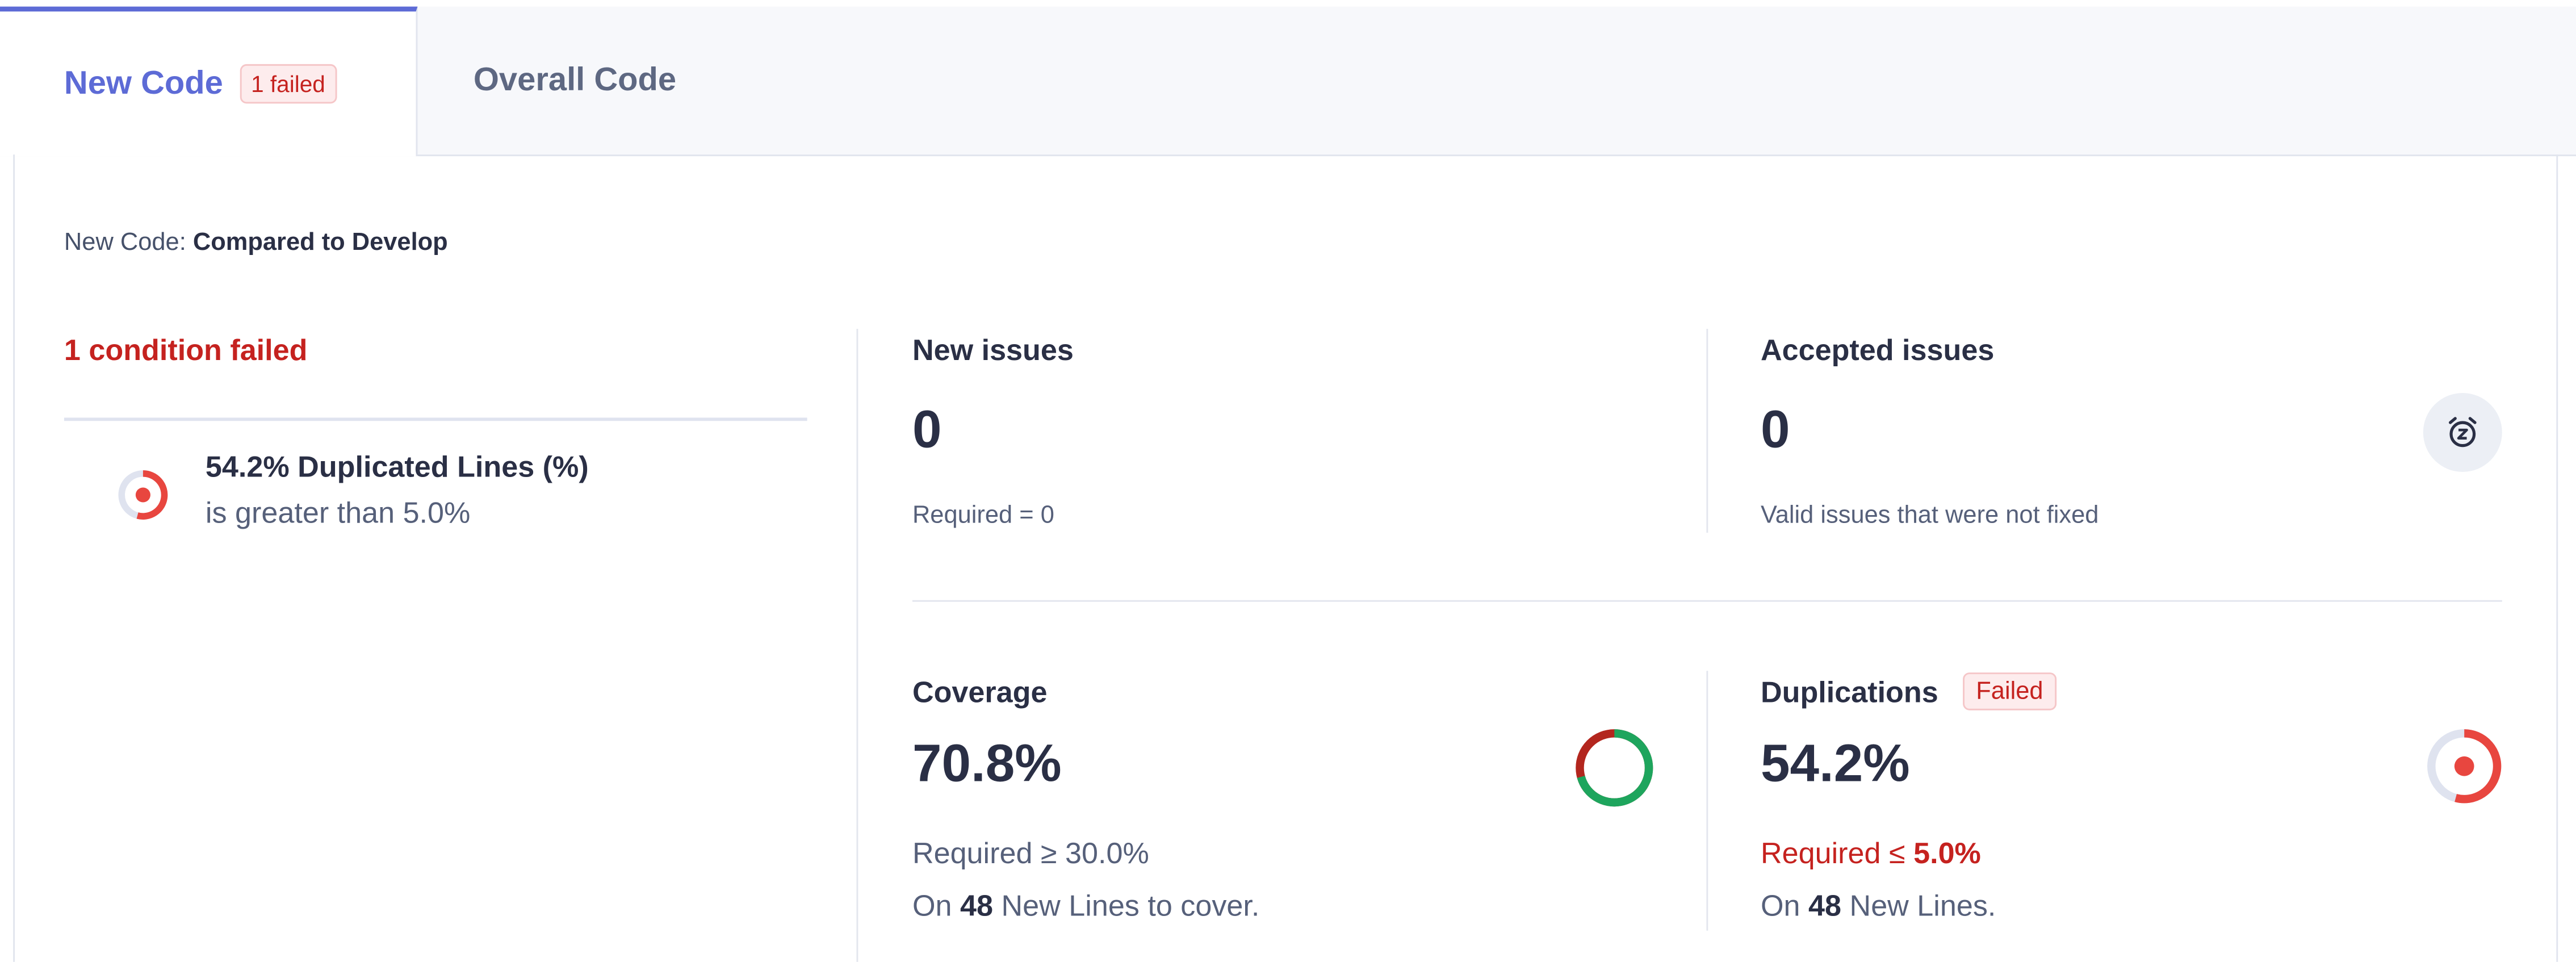  I want to click on failed-count-badge: 1 failed, so click(288, 84).